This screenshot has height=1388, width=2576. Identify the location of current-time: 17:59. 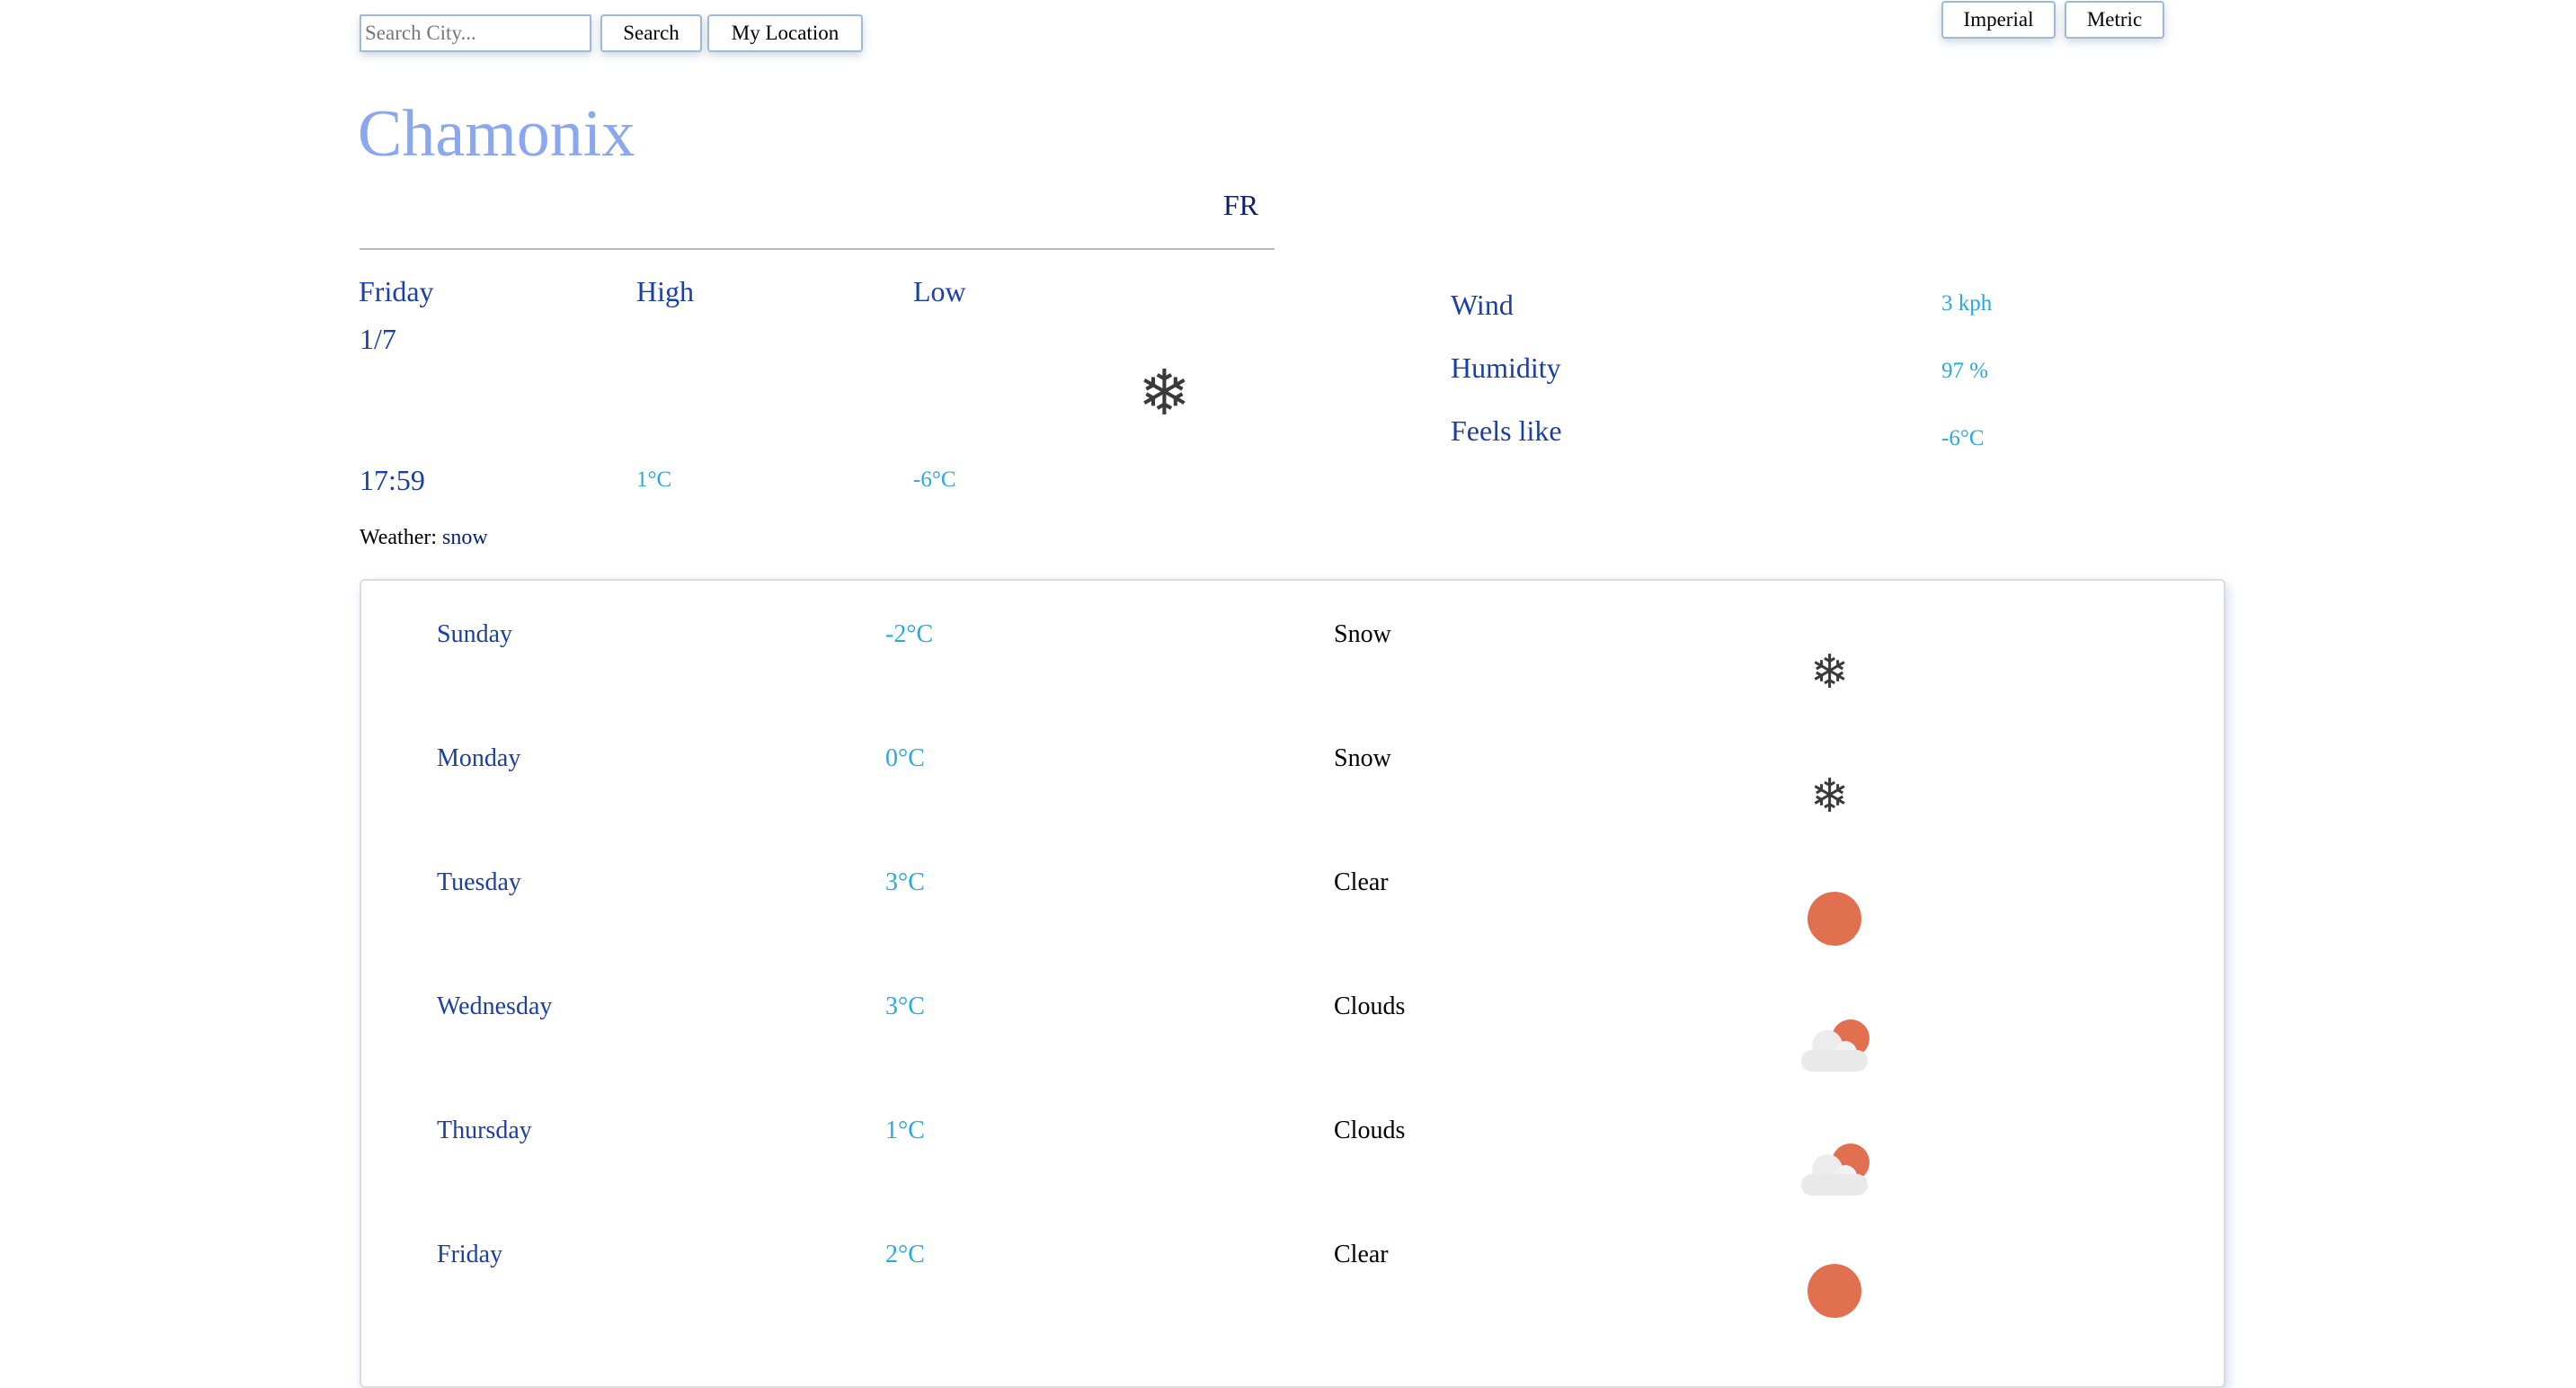
(392, 480).